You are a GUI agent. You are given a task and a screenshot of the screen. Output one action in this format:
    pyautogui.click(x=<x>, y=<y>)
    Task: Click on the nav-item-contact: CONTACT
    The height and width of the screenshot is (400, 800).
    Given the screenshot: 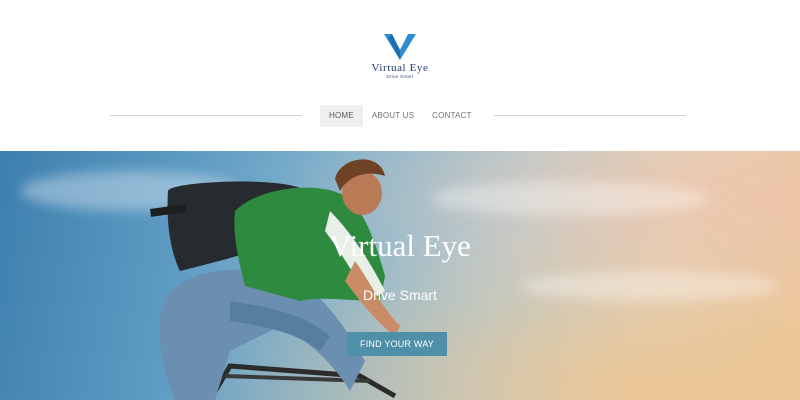 What is the action you would take?
    pyautogui.click(x=451, y=116)
    